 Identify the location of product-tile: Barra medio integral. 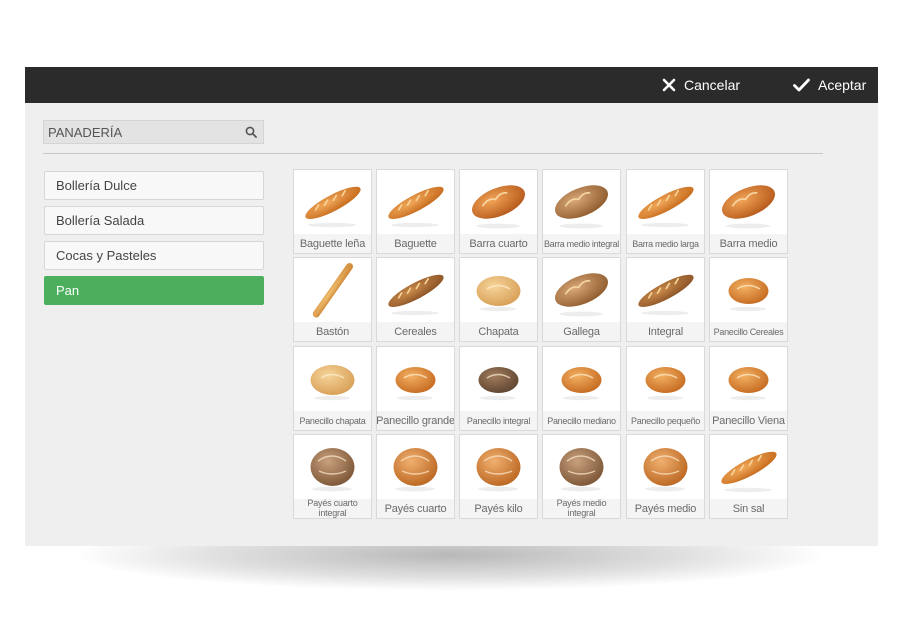
(581, 211).